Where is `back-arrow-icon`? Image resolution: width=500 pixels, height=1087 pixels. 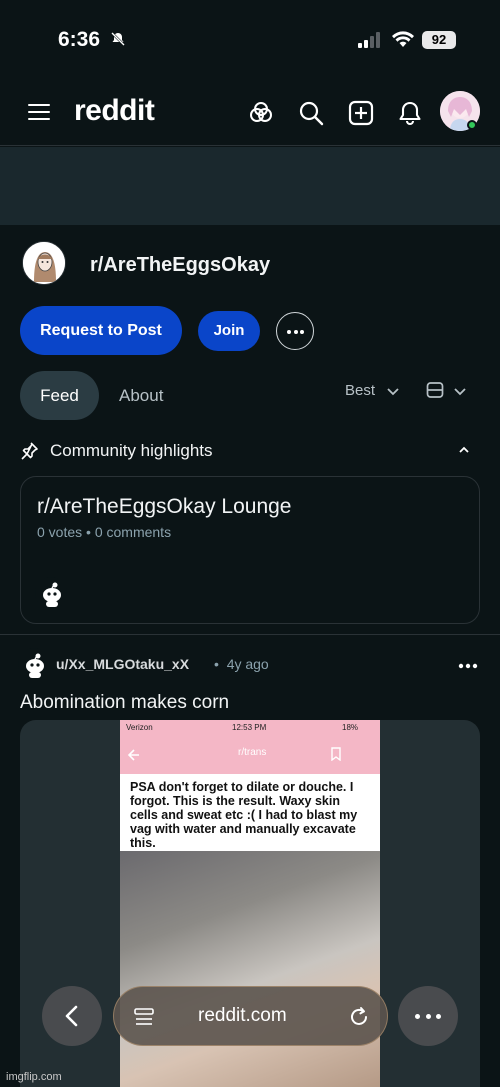
back-arrow-icon is located at coordinates (133, 755).